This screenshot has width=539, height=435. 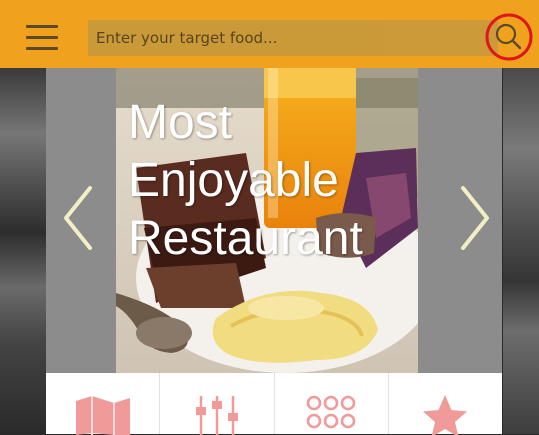 What do you see at coordinates (102, 415) in the screenshot?
I see `map-icon` at bounding box center [102, 415].